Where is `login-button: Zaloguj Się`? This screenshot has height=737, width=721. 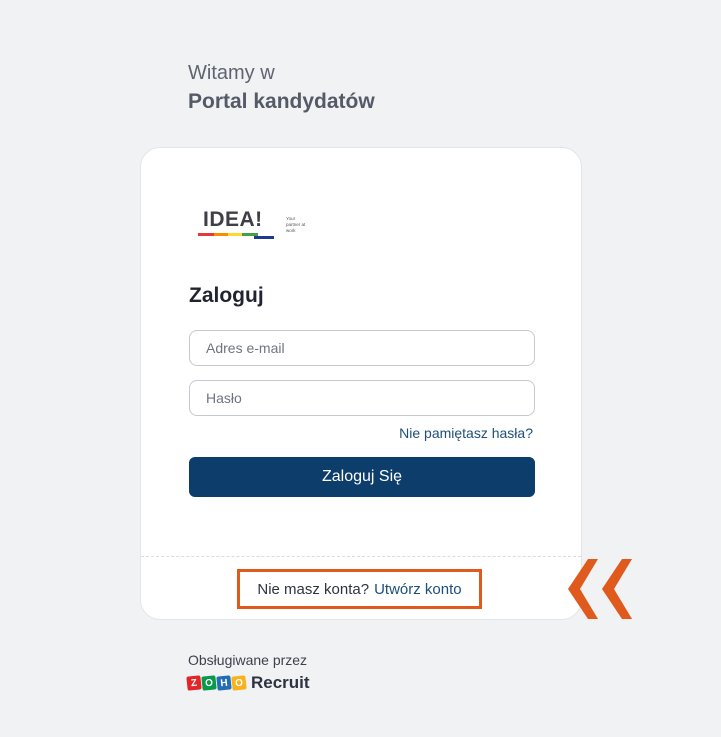 login-button: Zaloguj Się is located at coordinates (362, 477).